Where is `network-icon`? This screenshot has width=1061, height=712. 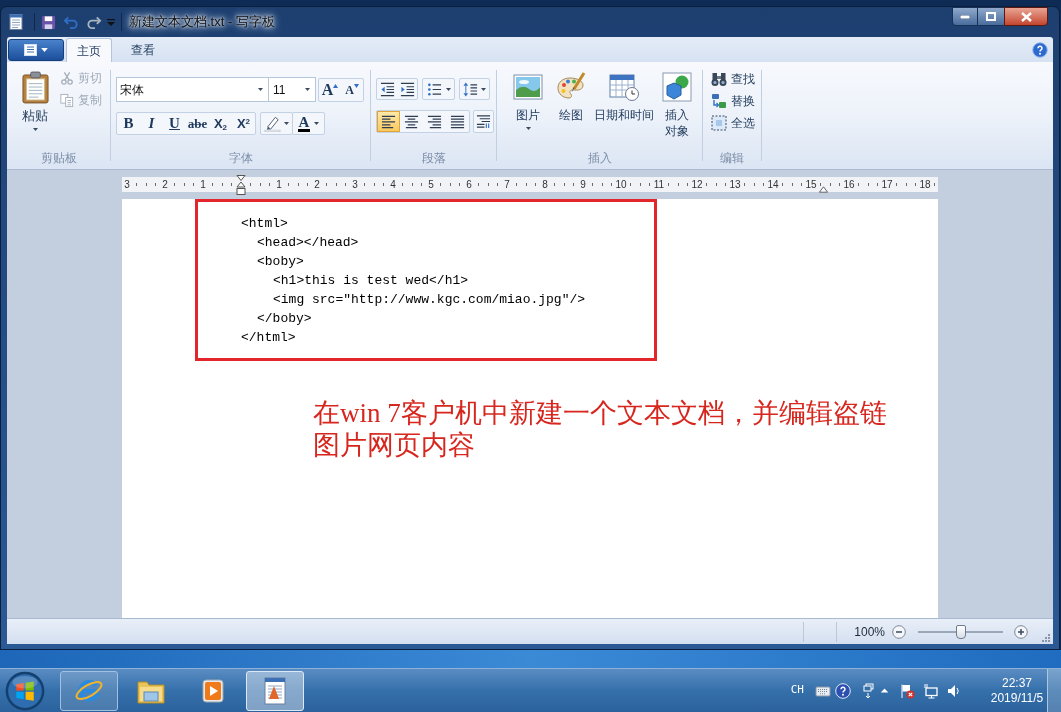 network-icon is located at coordinates (931, 690).